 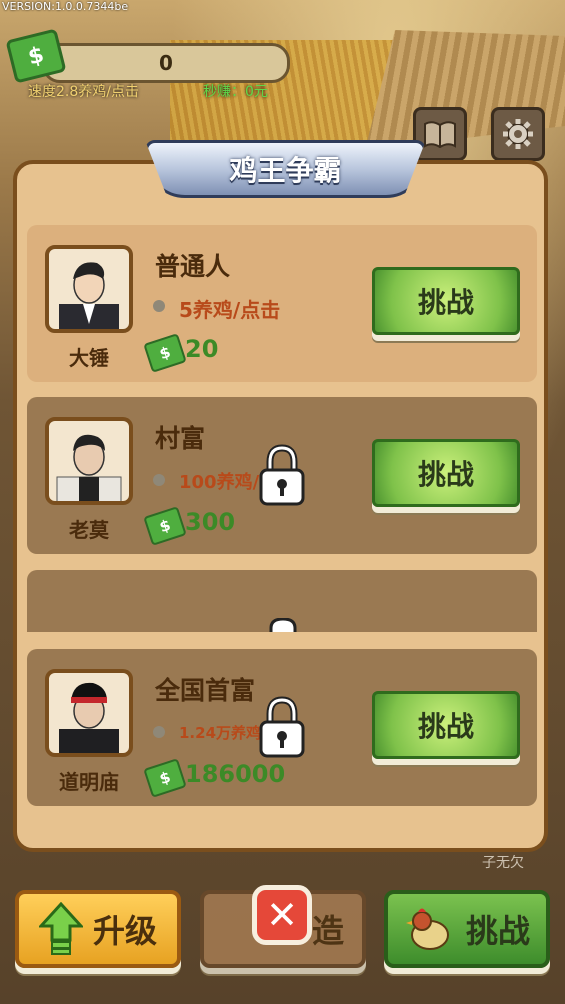 What do you see at coordinates (235, 774) in the screenshot?
I see `rival-cost: 186000` at bounding box center [235, 774].